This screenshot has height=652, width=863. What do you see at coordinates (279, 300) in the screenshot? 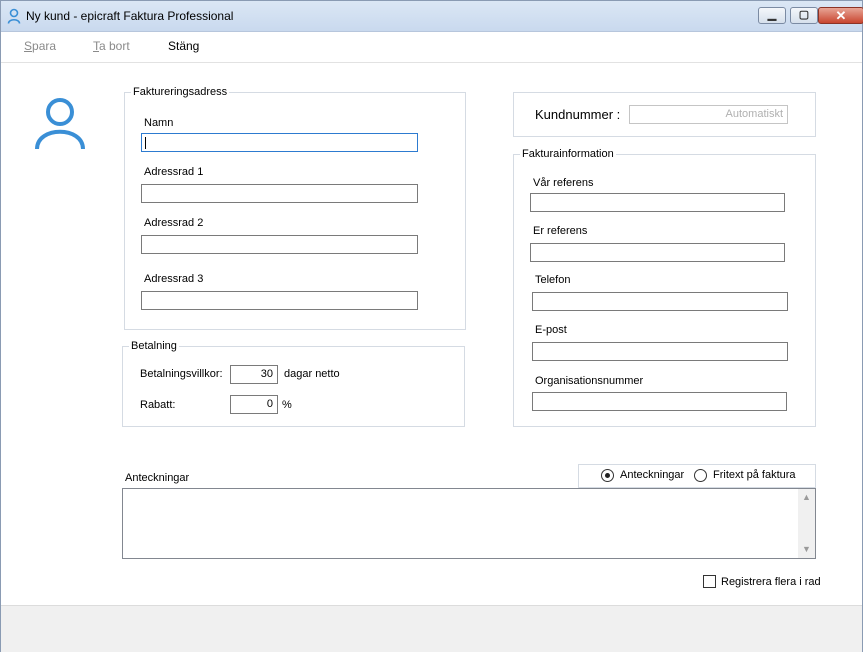
I see `address3-field` at bounding box center [279, 300].